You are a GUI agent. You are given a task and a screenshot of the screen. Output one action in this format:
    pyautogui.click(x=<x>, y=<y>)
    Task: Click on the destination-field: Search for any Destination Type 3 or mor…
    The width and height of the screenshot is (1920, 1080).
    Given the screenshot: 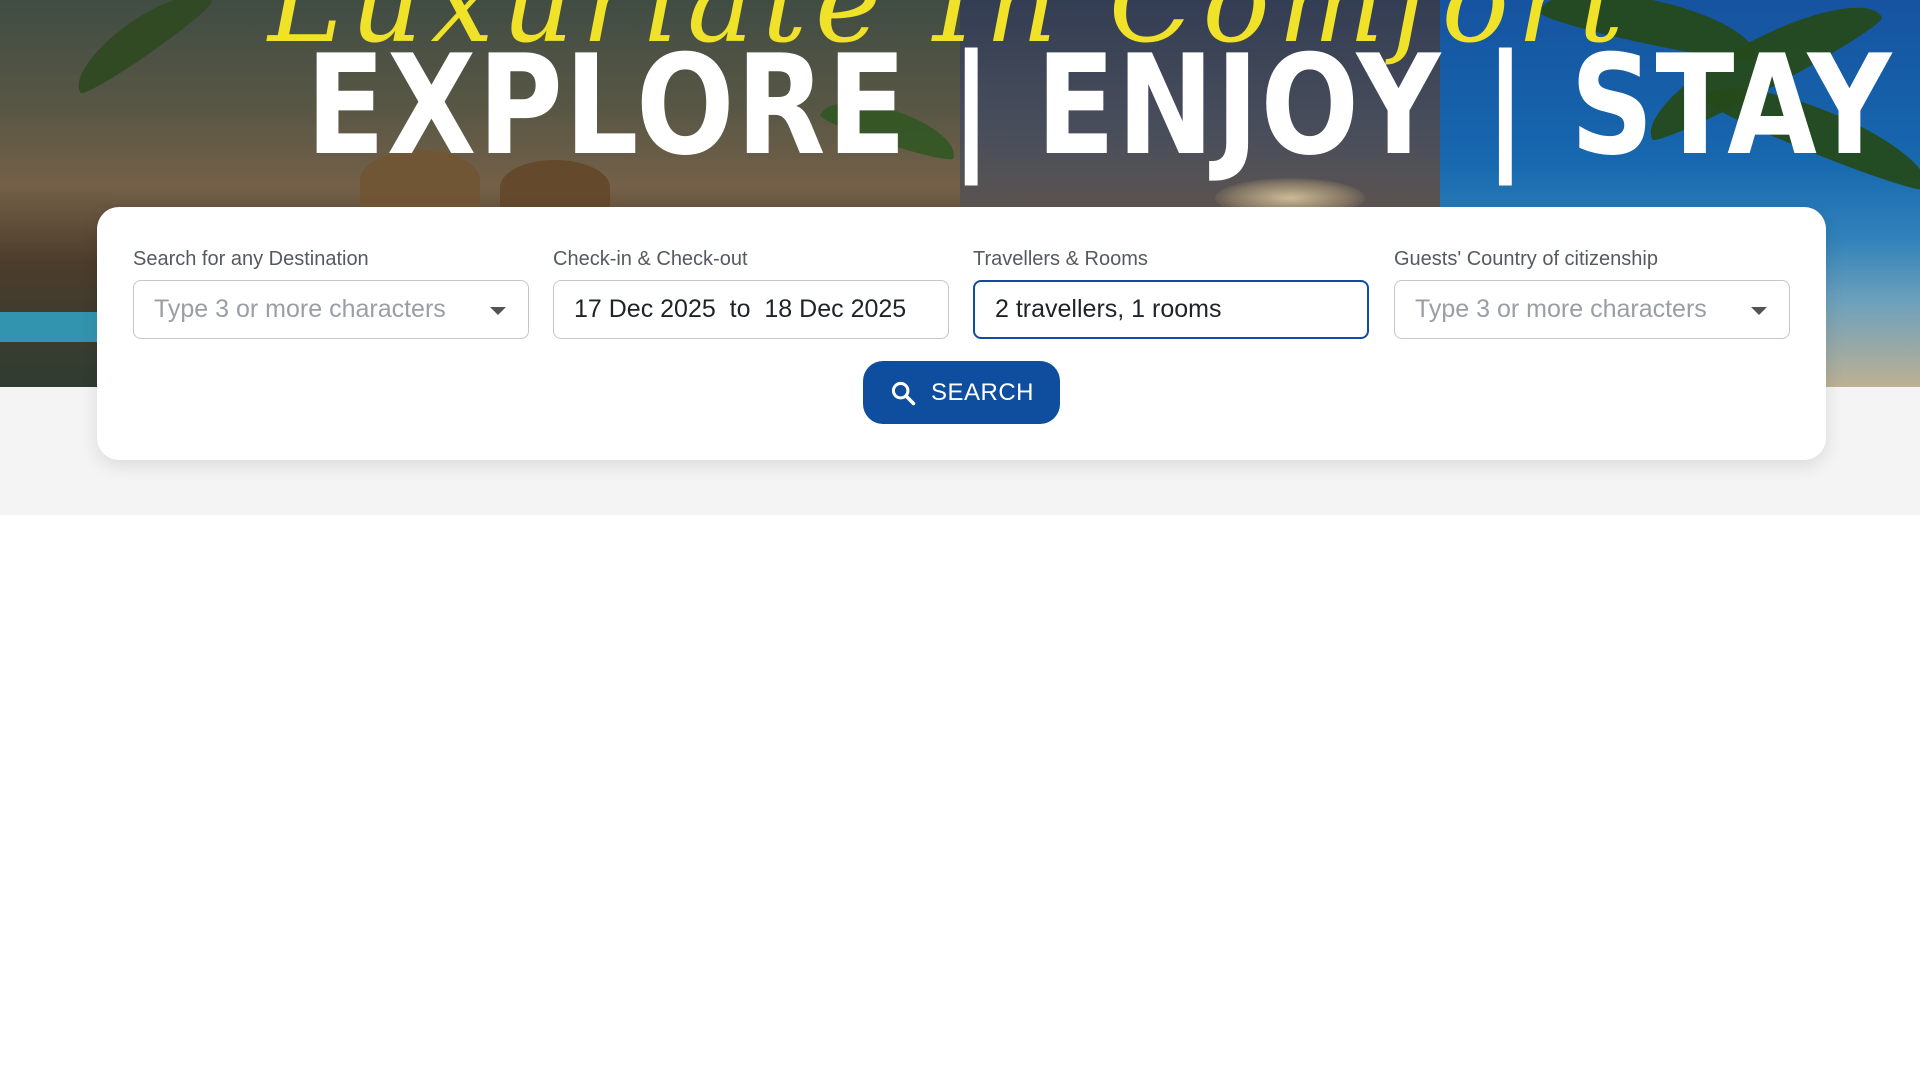 What is the action you would take?
    pyautogui.click(x=331, y=293)
    